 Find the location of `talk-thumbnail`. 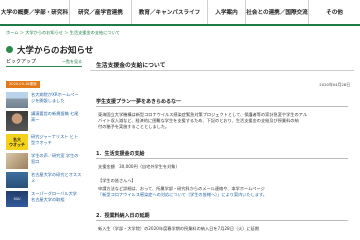

talk-thumbnail is located at coordinates (17, 161).